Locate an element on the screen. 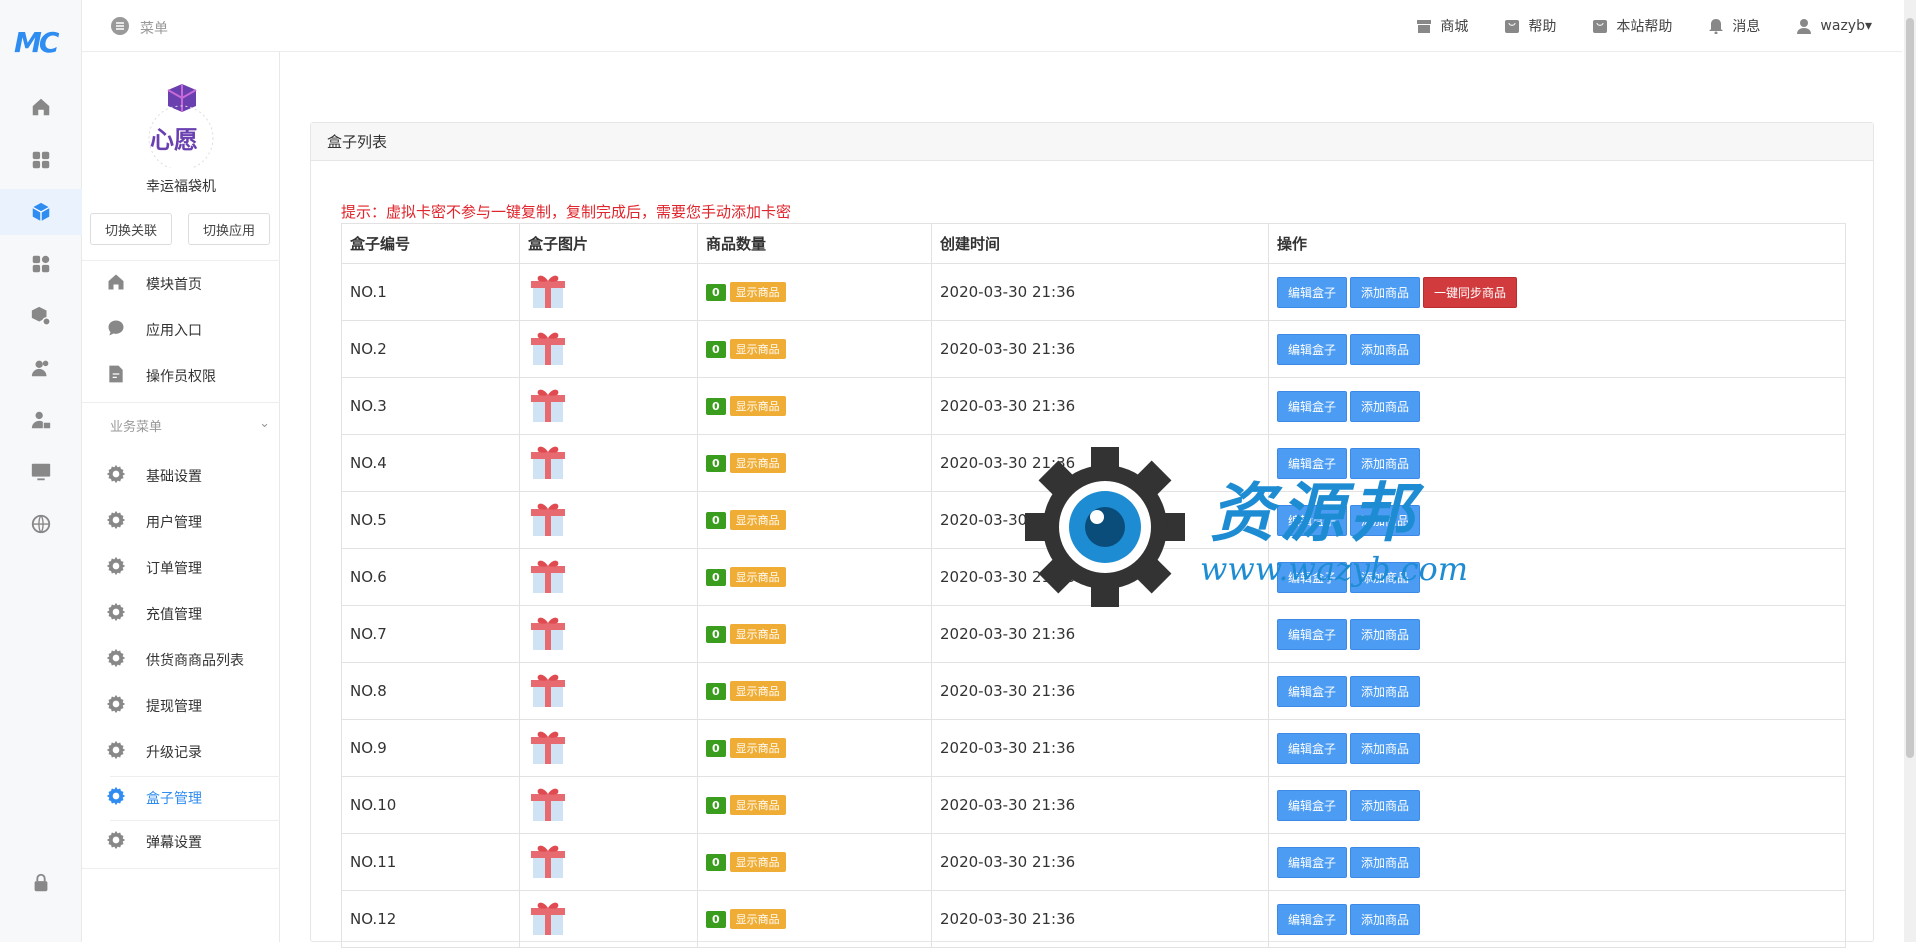 The width and height of the screenshot is (1920, 948). box-no: NO.1 is located at coordinates (430, 292).